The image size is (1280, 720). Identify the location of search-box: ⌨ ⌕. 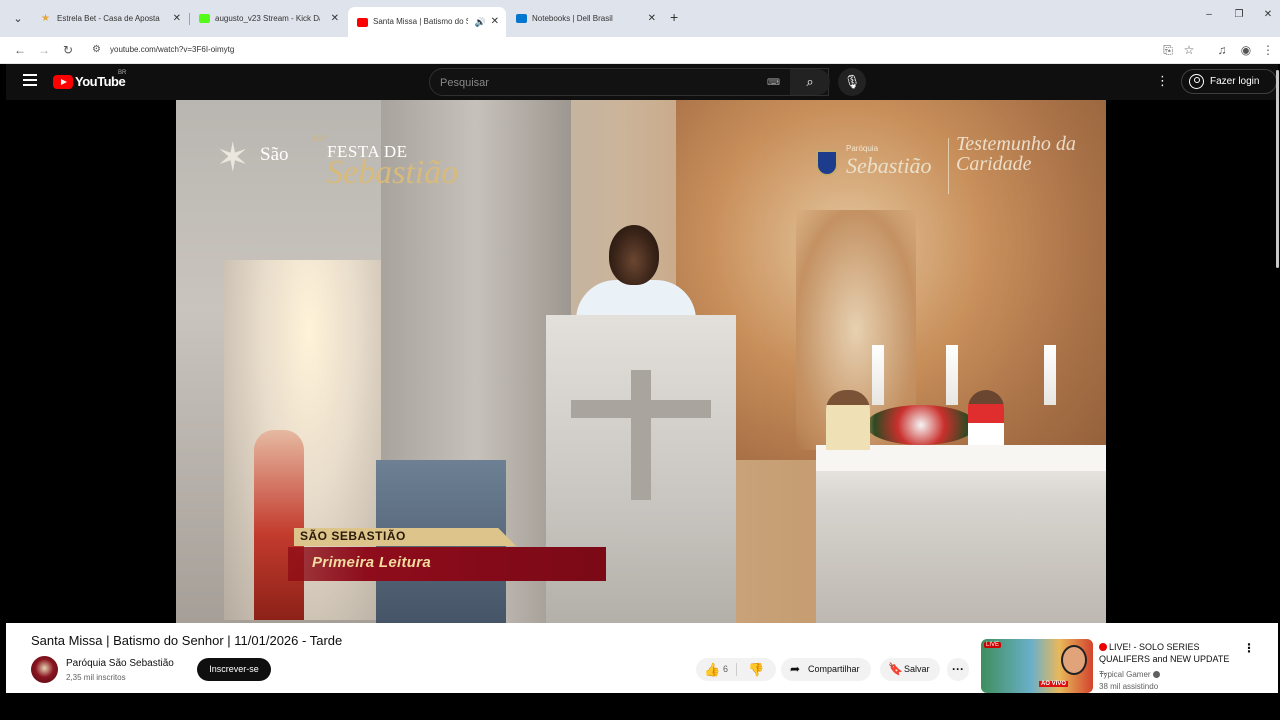
(629, 82).